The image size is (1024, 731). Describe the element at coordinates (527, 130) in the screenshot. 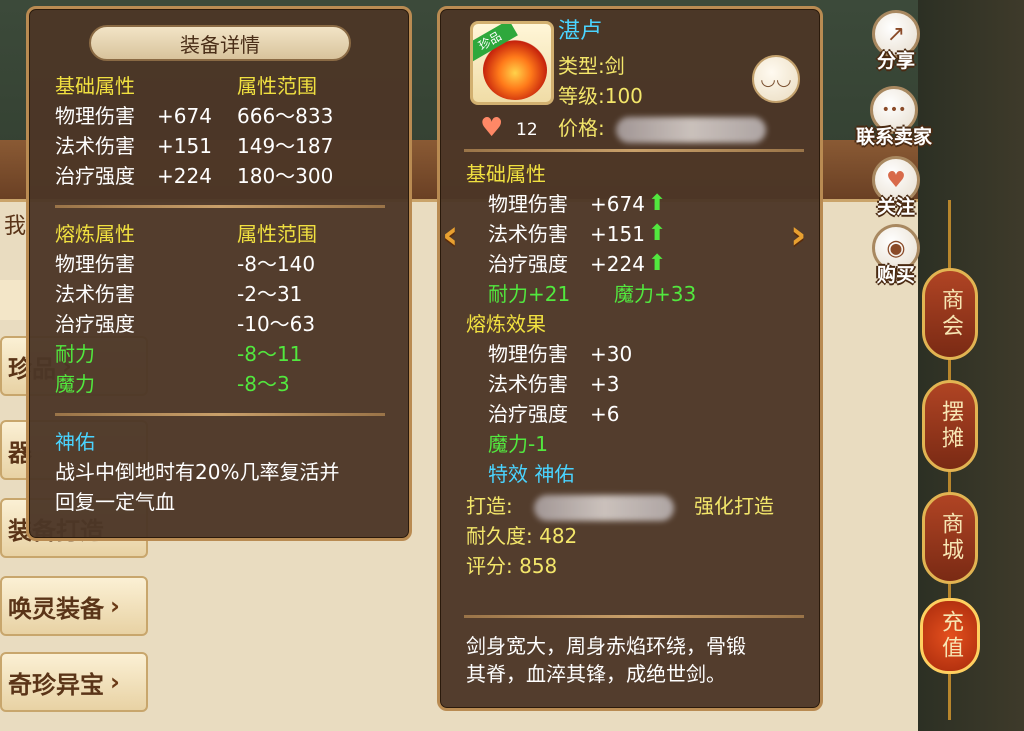

I see `like-count: 12` at that location.